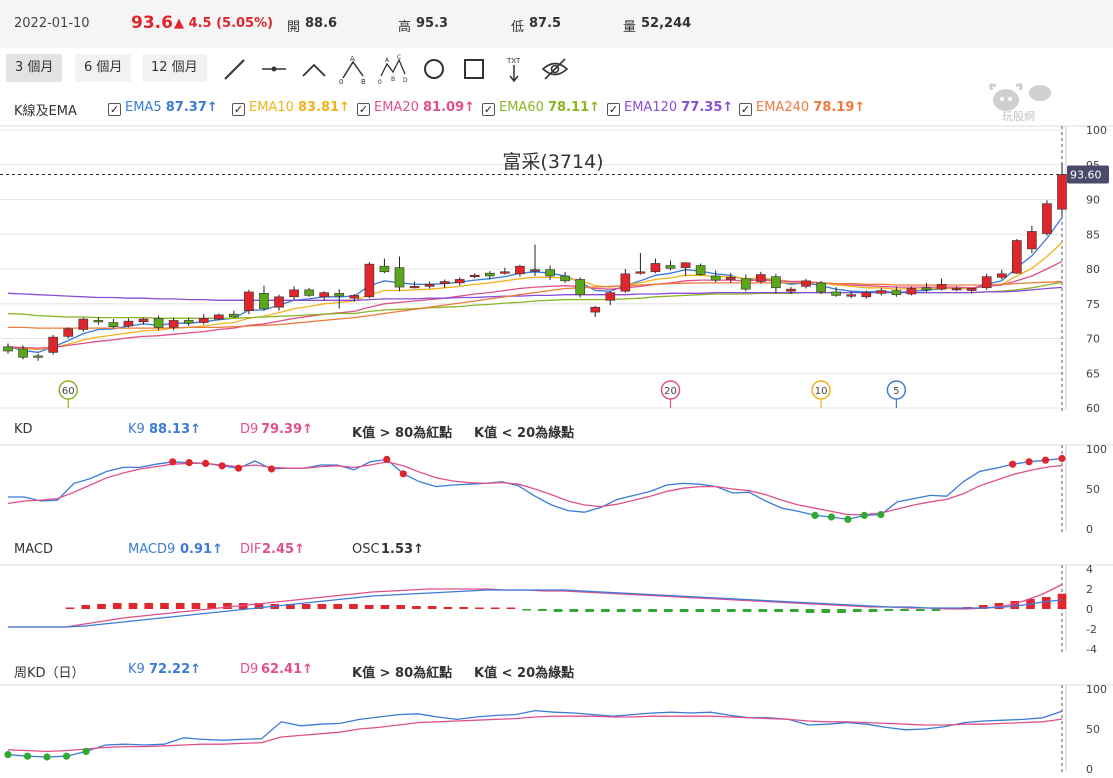 This screenshot has width=1113, height=778. Describe the element at coordinates (1089, 569) in the screenshot. I see `y-tick-label: 4` at that location.